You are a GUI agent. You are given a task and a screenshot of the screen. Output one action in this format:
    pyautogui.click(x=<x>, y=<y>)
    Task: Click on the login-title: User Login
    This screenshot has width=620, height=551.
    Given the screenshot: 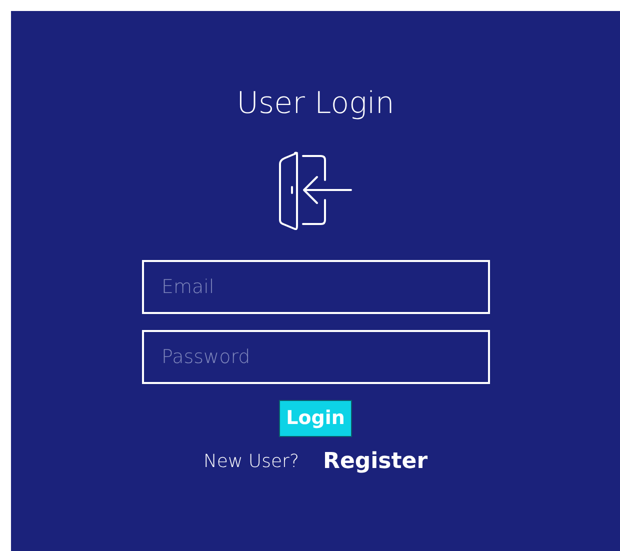 What is the action you would take?
    pyautogui.click(x=315, y=103)
    